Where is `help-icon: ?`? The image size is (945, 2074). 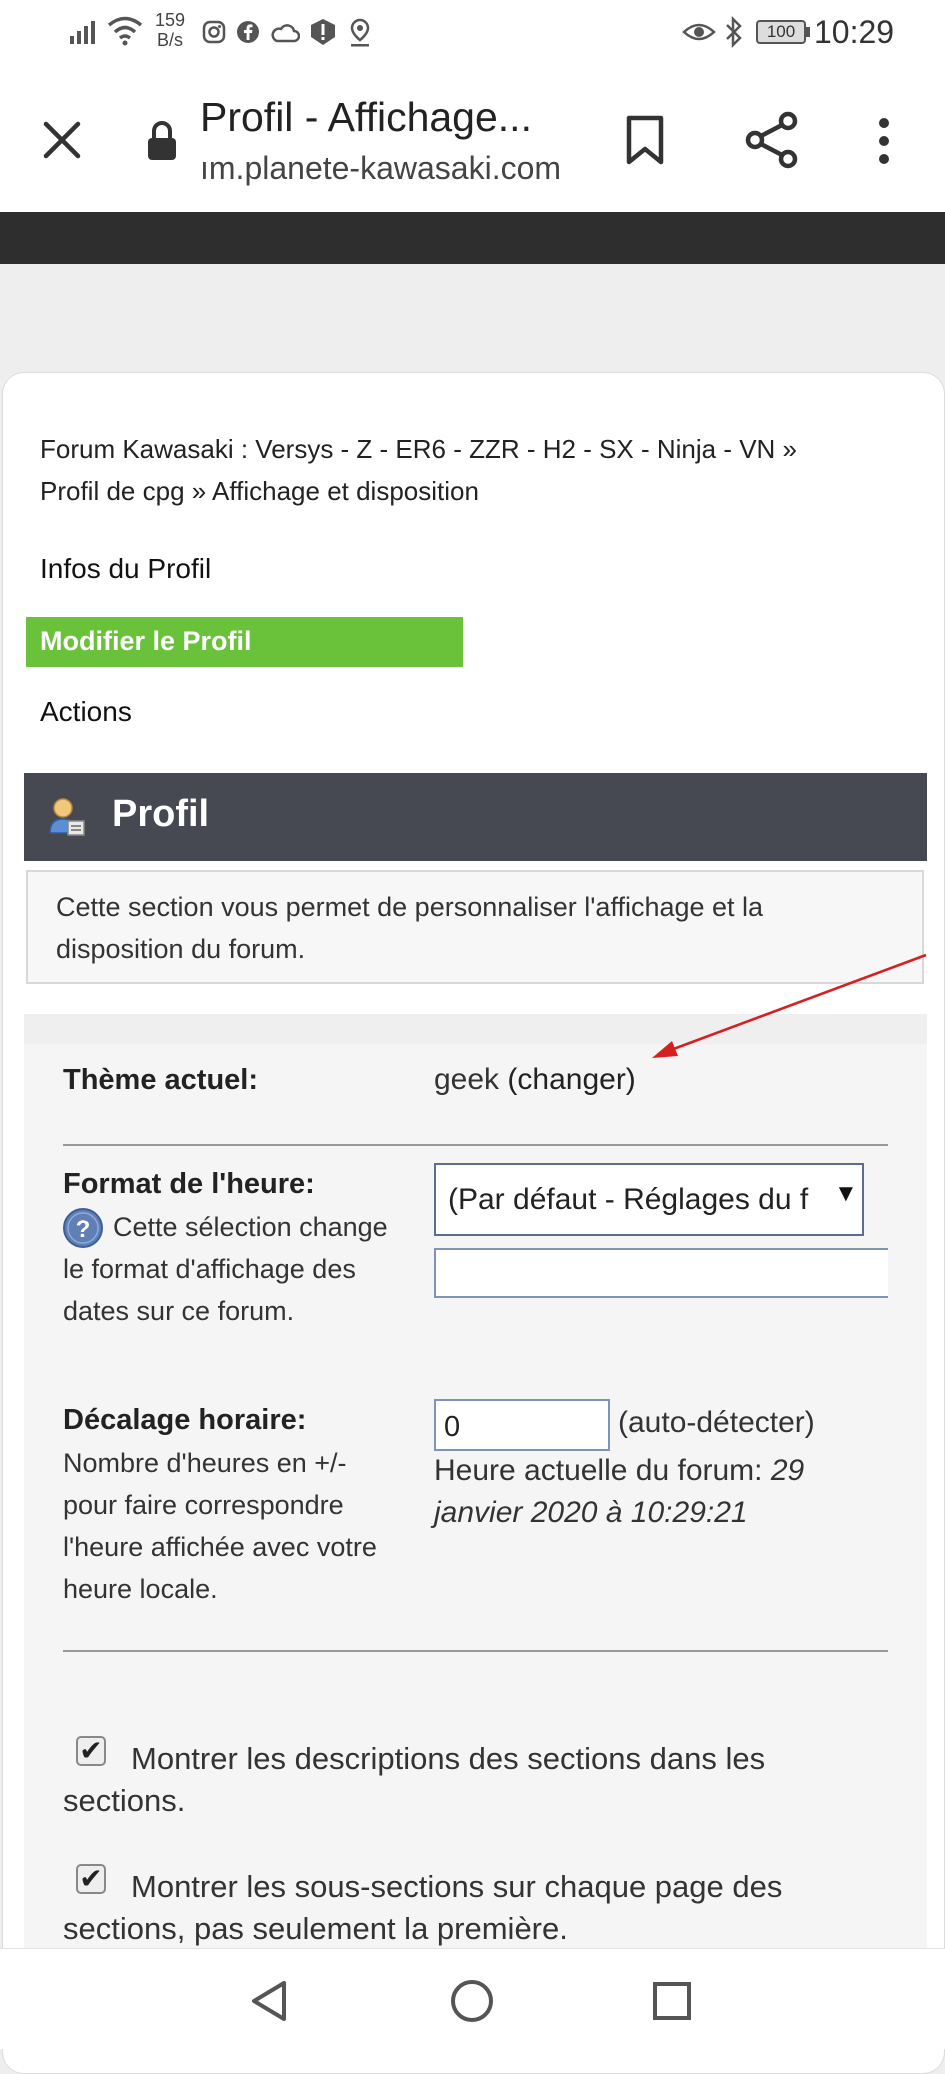
help-icon: ? is located at coordinates (83, 1228).